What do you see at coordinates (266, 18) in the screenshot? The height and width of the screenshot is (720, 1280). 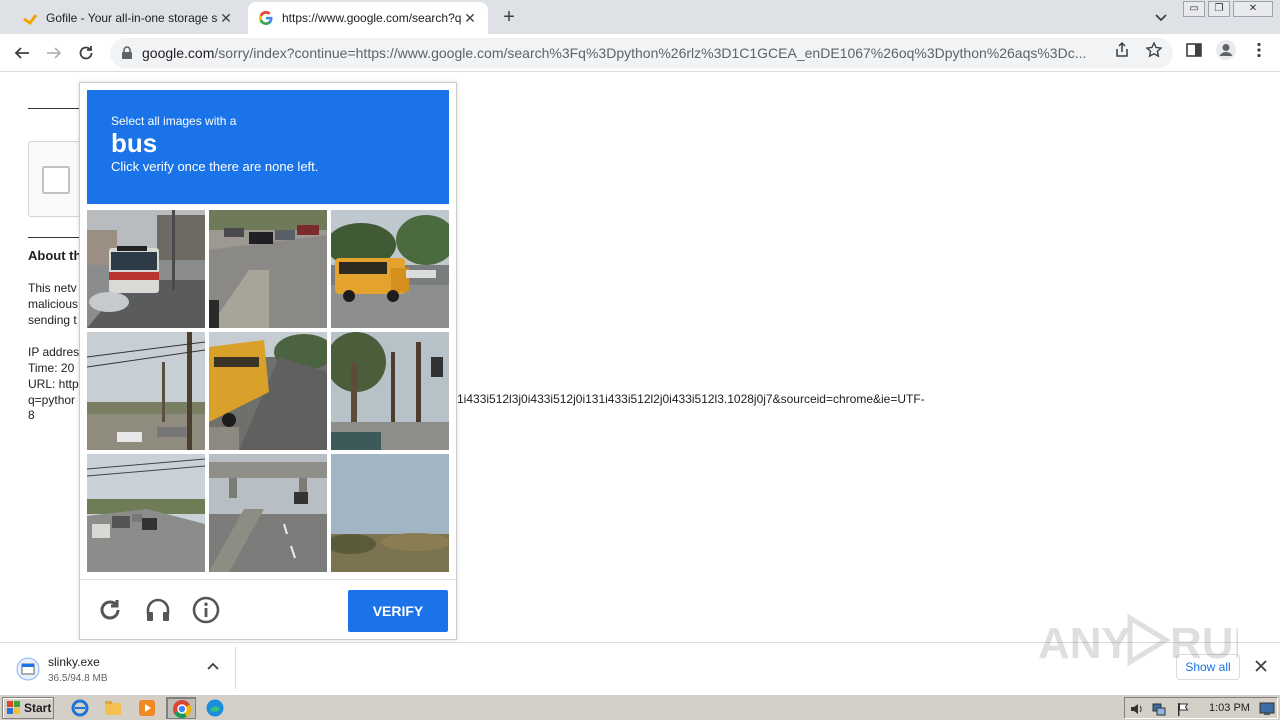 I see `google-favicon-icon` at bounding box center [266, 18].